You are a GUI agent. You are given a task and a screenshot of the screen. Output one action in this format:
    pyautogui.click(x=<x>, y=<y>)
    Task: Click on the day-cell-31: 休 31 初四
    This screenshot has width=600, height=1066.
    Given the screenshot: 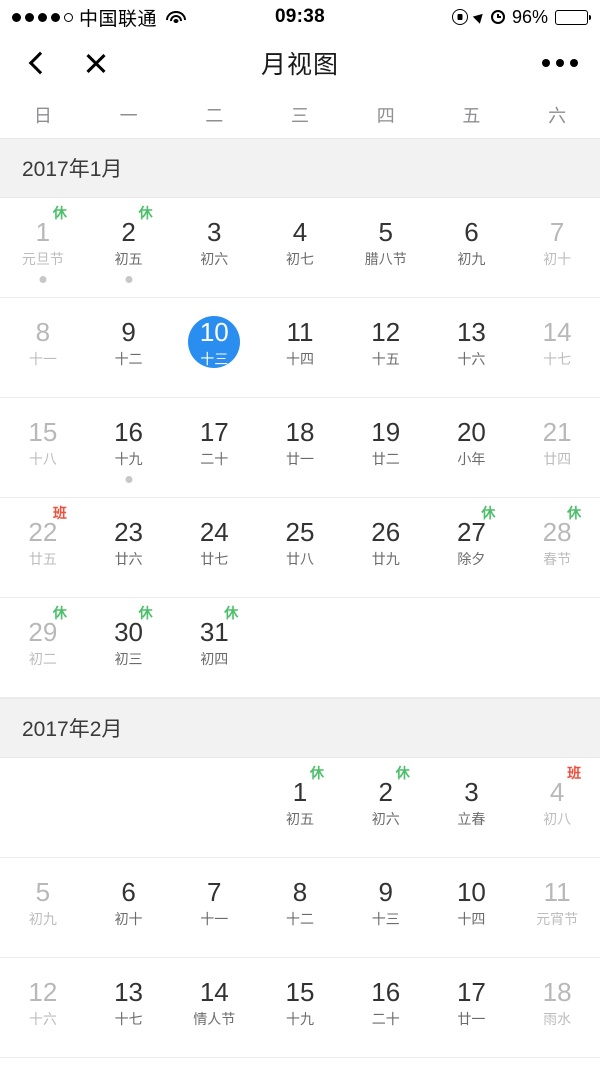 What is the action you would take?
    pyautogui.click(x=214, y=647)
    